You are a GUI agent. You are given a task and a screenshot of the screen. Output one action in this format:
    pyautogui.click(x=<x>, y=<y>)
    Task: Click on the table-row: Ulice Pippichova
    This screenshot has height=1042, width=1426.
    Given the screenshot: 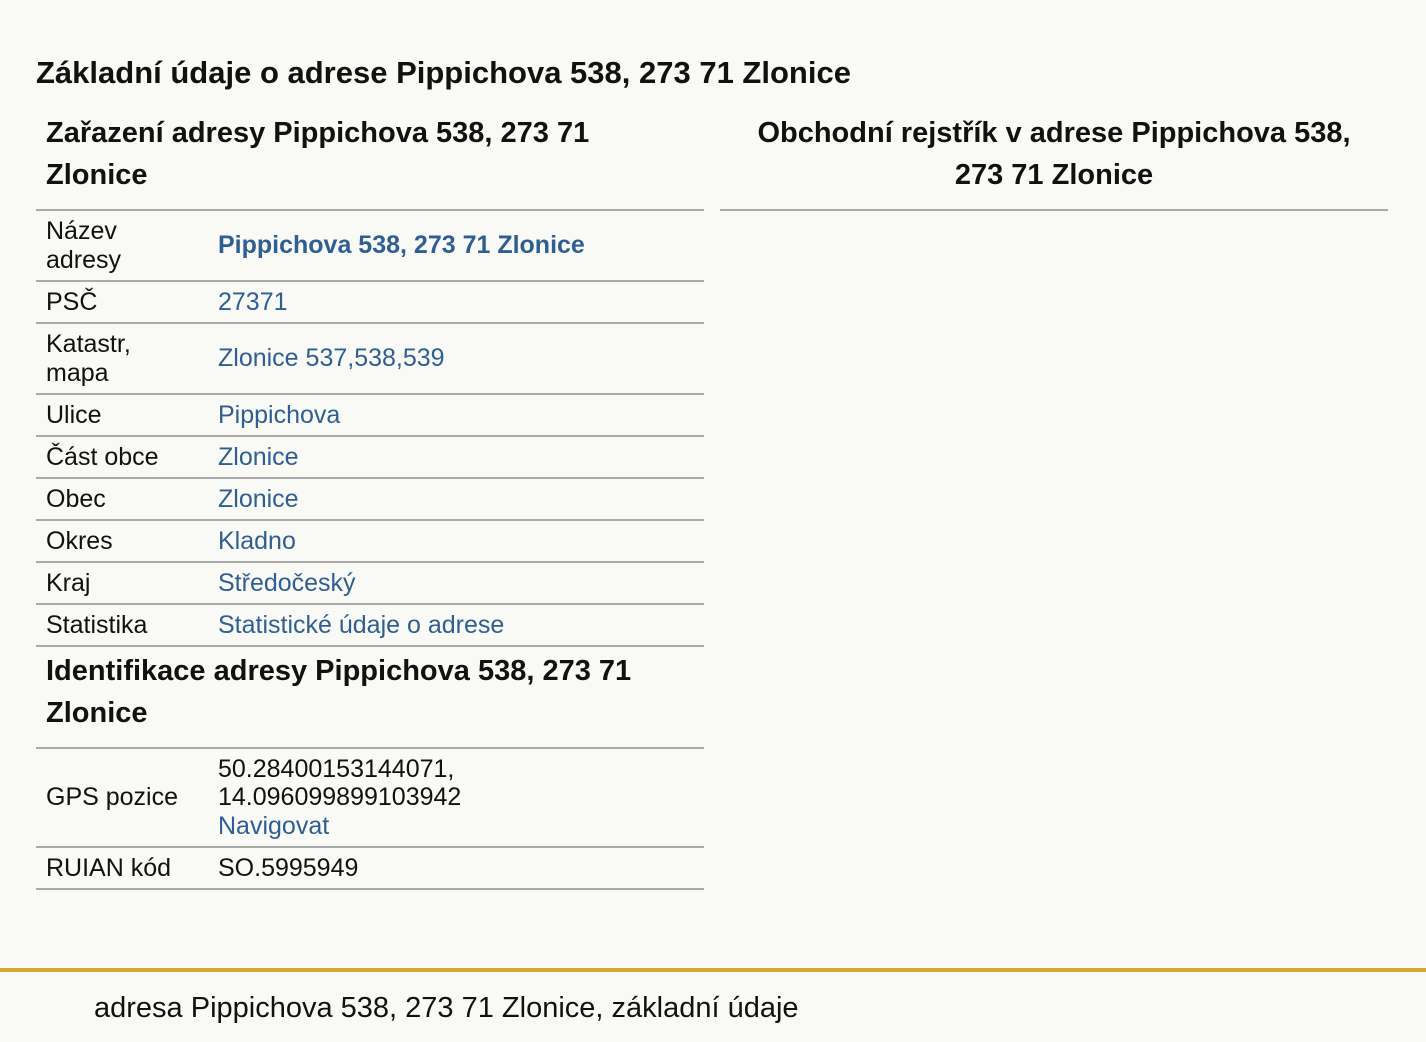 What is the action you would take?
    pyautogui.click(x=370, y=415)
    